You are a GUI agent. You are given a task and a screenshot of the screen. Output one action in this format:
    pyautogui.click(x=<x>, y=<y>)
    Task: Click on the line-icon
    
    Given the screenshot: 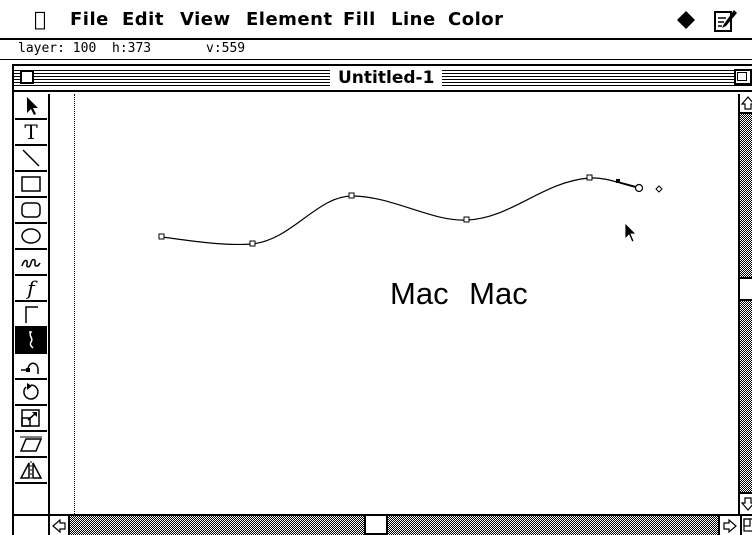 What is the action you would take?
    pyautogui.click(x=31, y=158)
    